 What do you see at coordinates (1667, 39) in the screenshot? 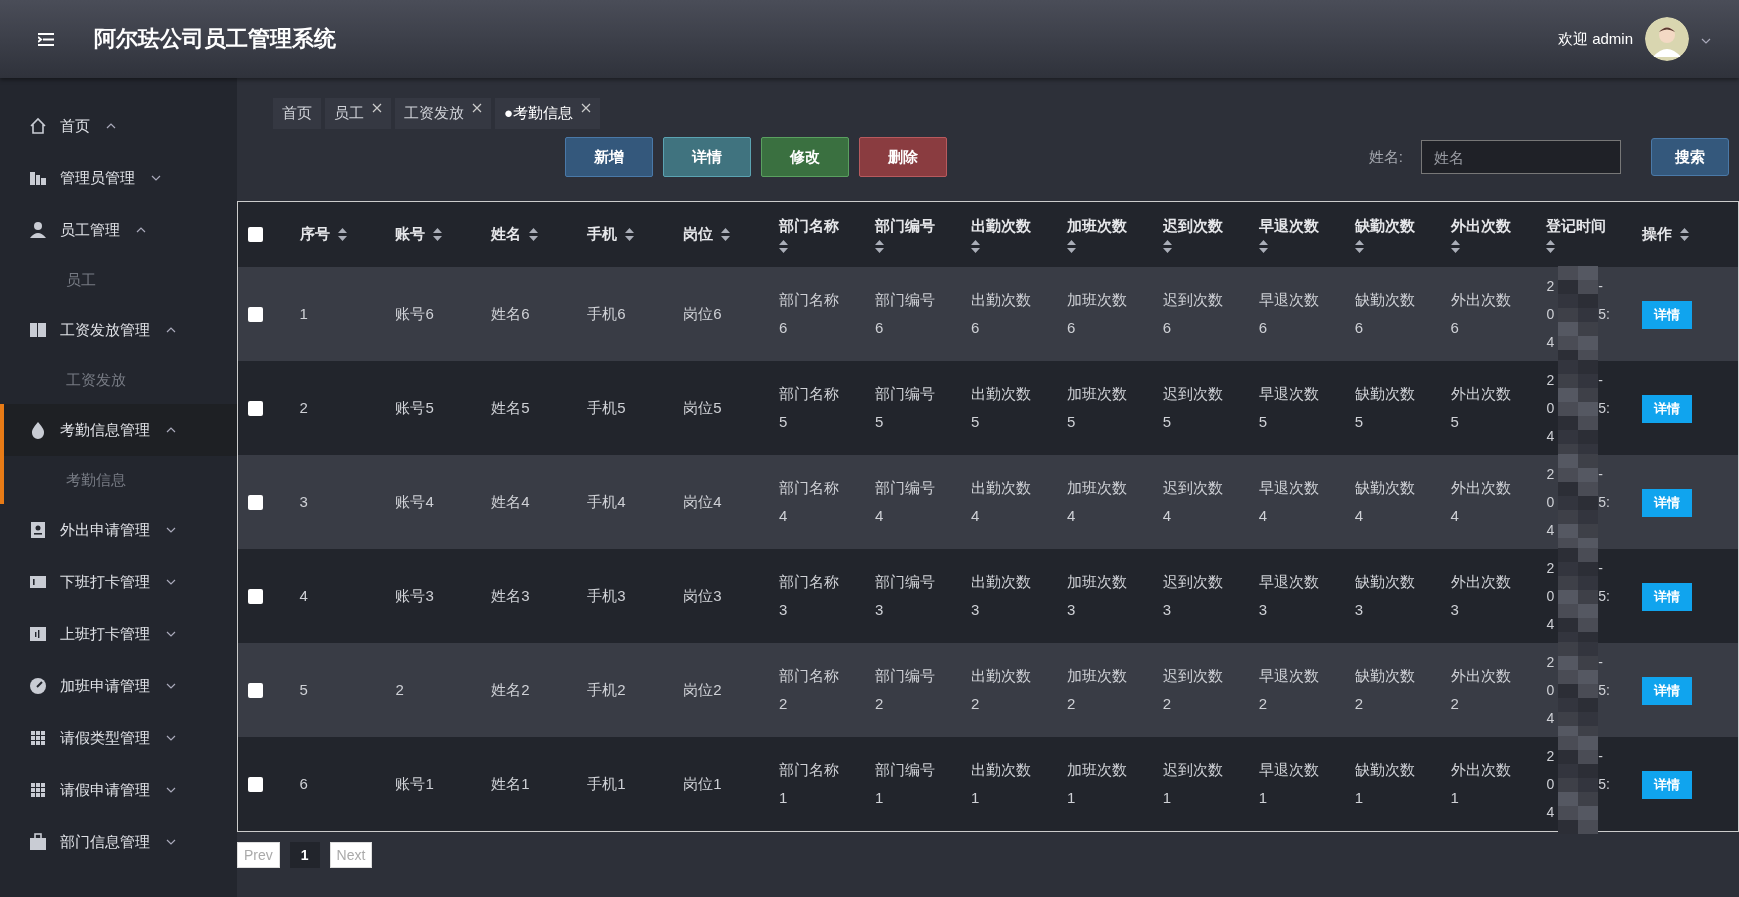
I see `avatar` at bounding box center [1667, 39].